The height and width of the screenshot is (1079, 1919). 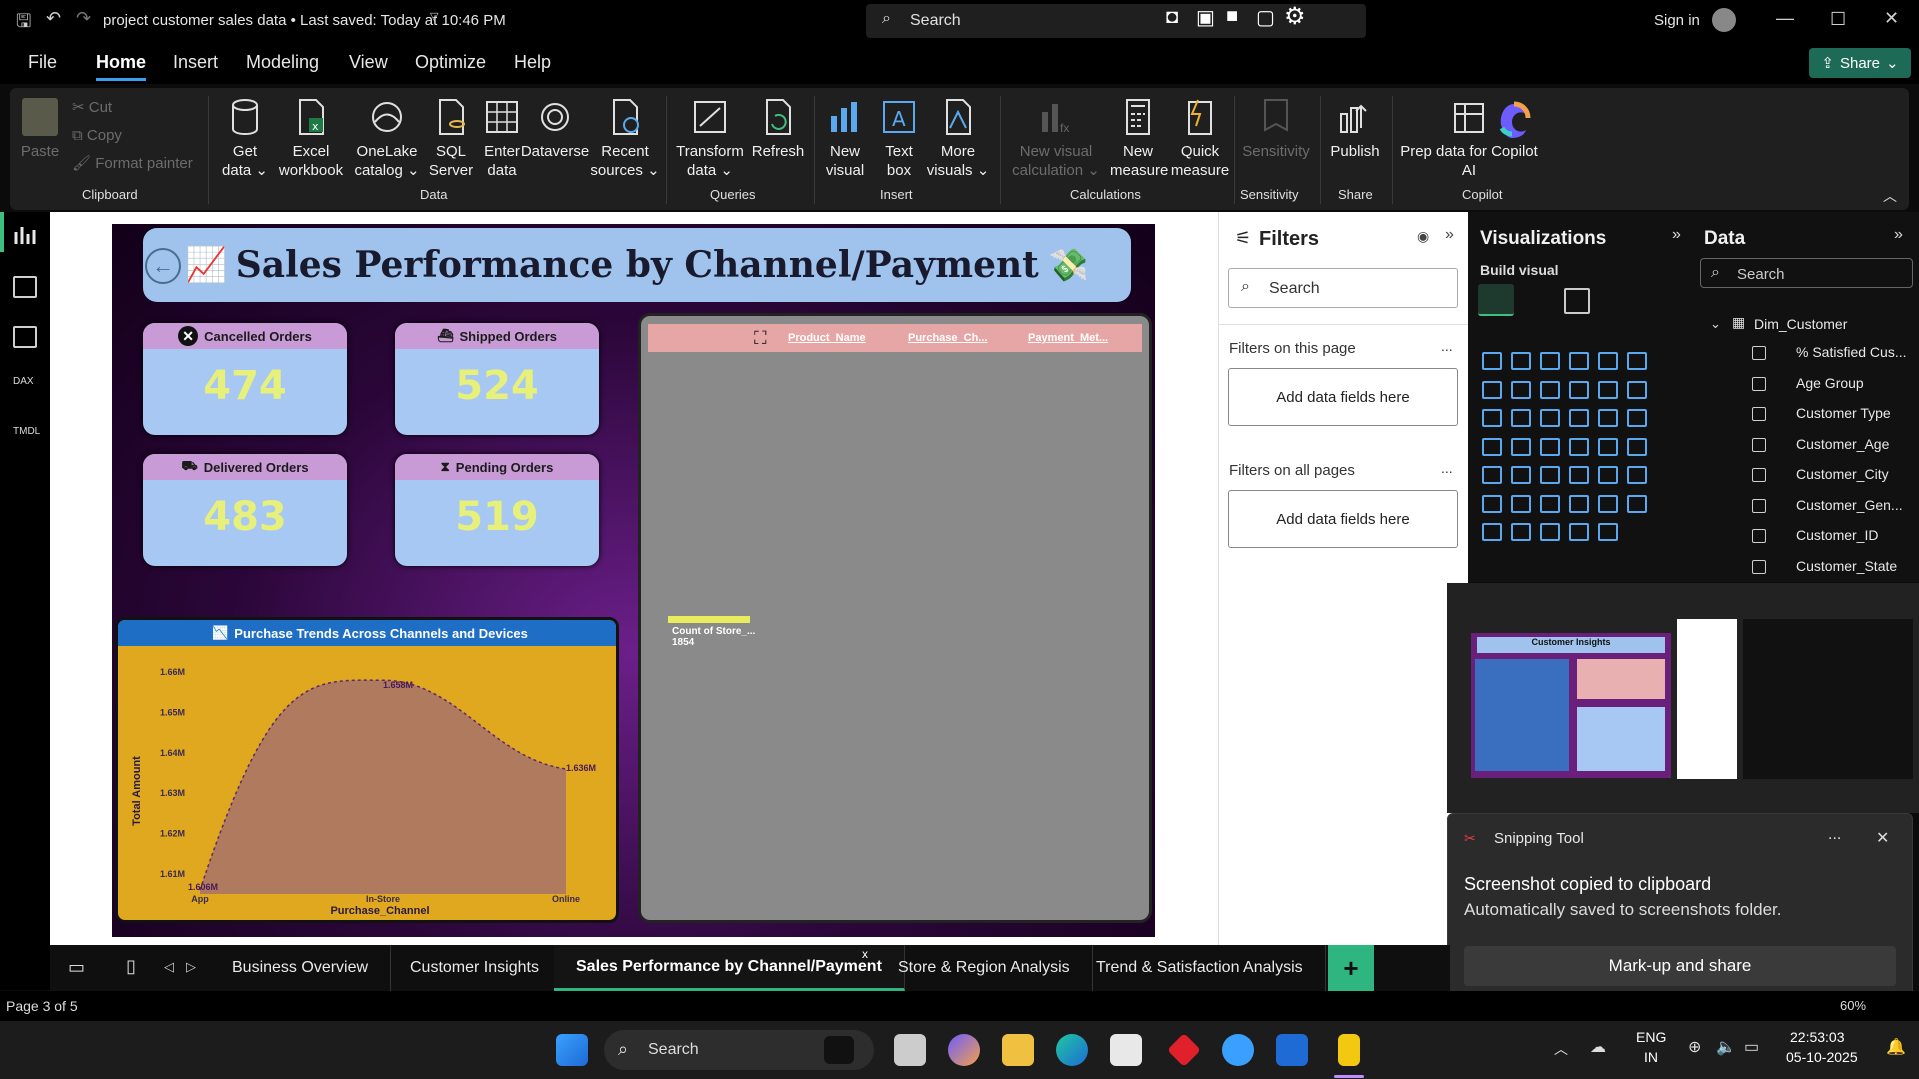 I want to click on redo-icon: ↷, so click(x=83, y=18).